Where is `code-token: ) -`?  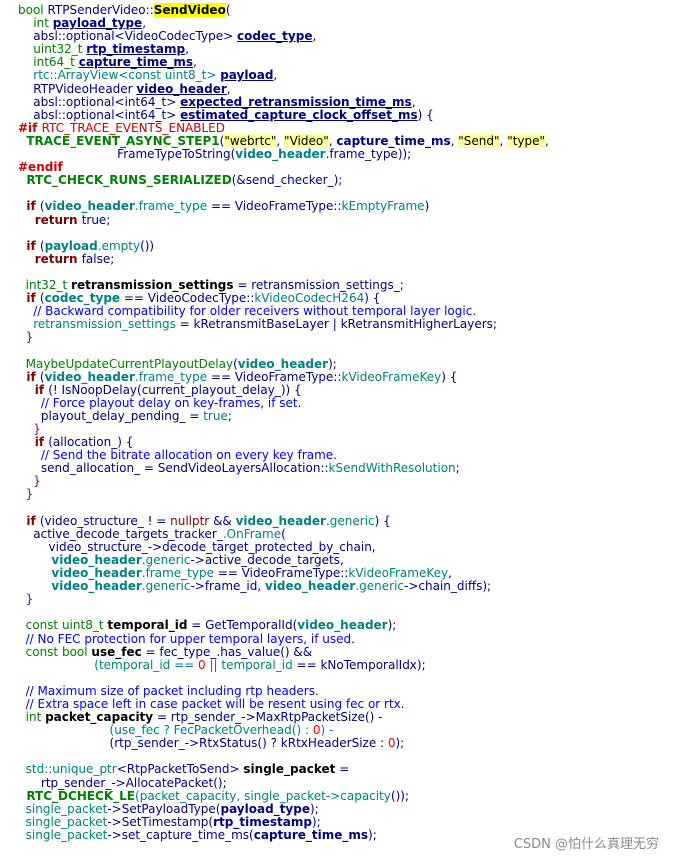 code-token: ) - is located at coordinates (327, 730).